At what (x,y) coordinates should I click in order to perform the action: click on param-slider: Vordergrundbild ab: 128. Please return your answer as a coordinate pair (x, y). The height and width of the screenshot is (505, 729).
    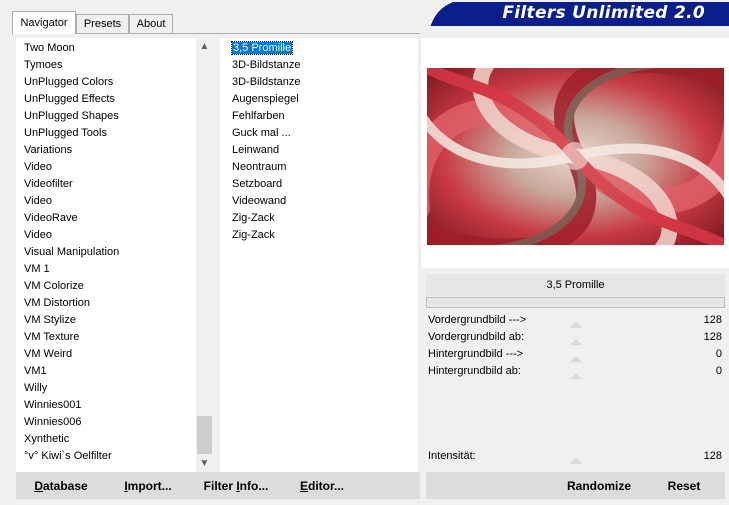
    Looking at the image, I should click on (575, 337).